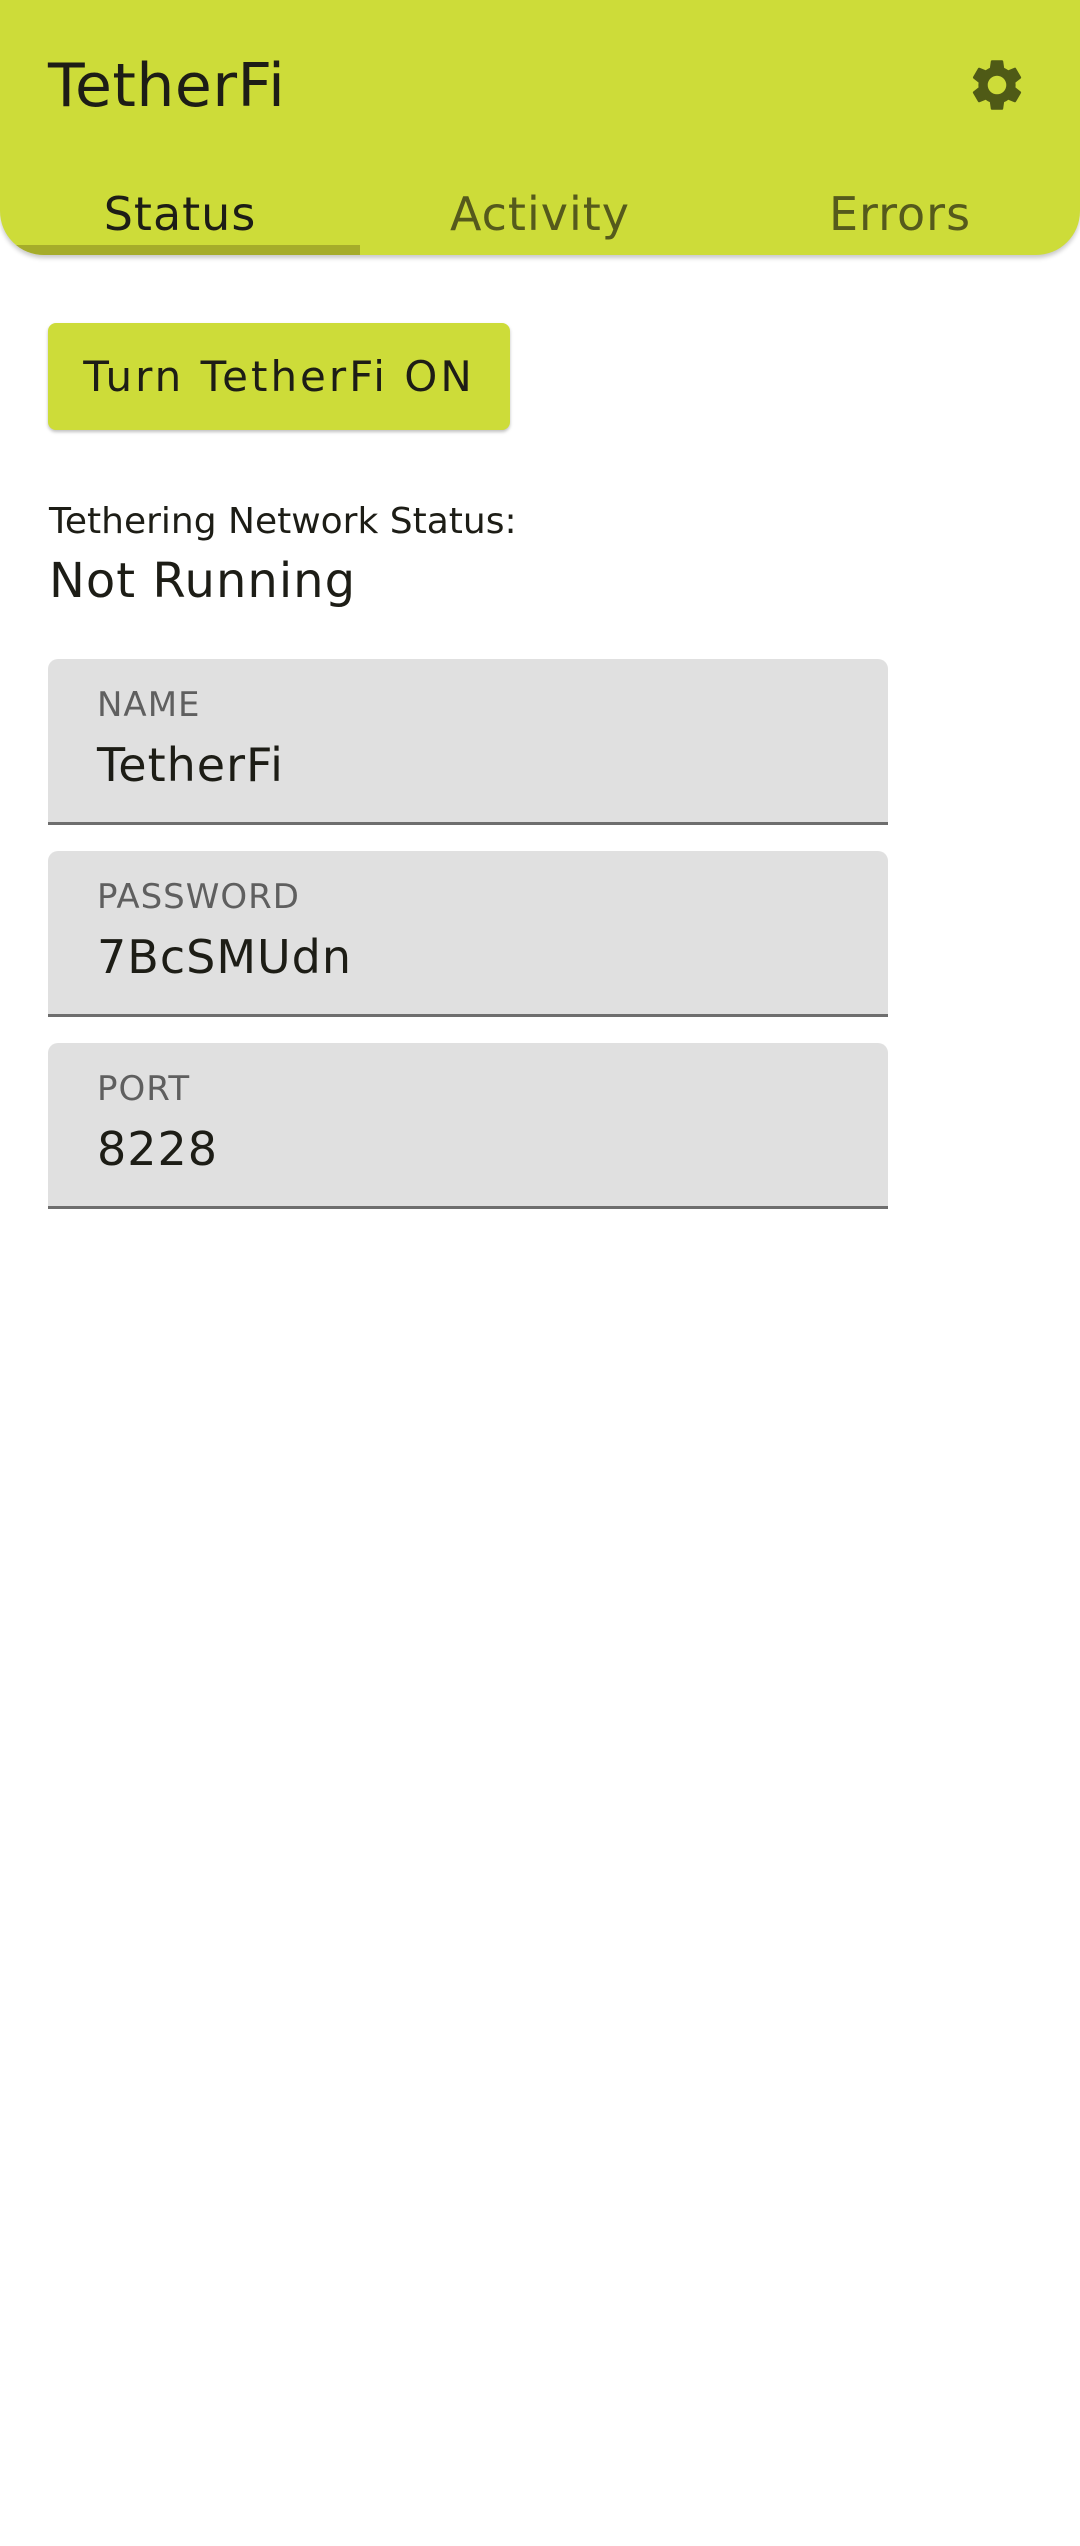  I want to click on network-status-value: Not Running, so click(203, 581).